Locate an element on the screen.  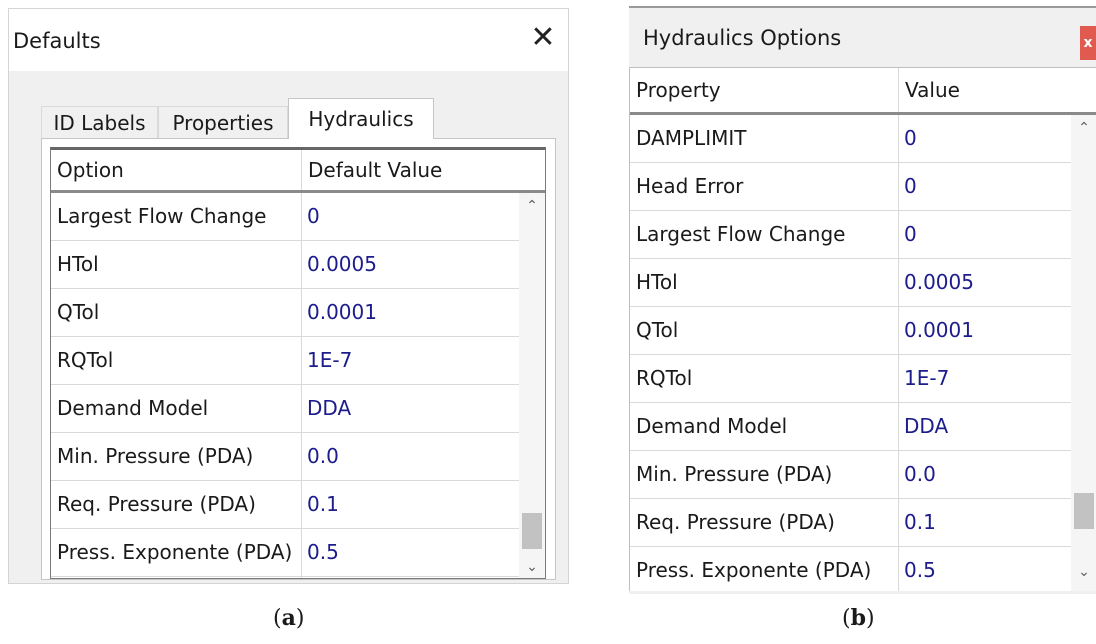
option-value: 0.5 is located at coordinates (406, 553).